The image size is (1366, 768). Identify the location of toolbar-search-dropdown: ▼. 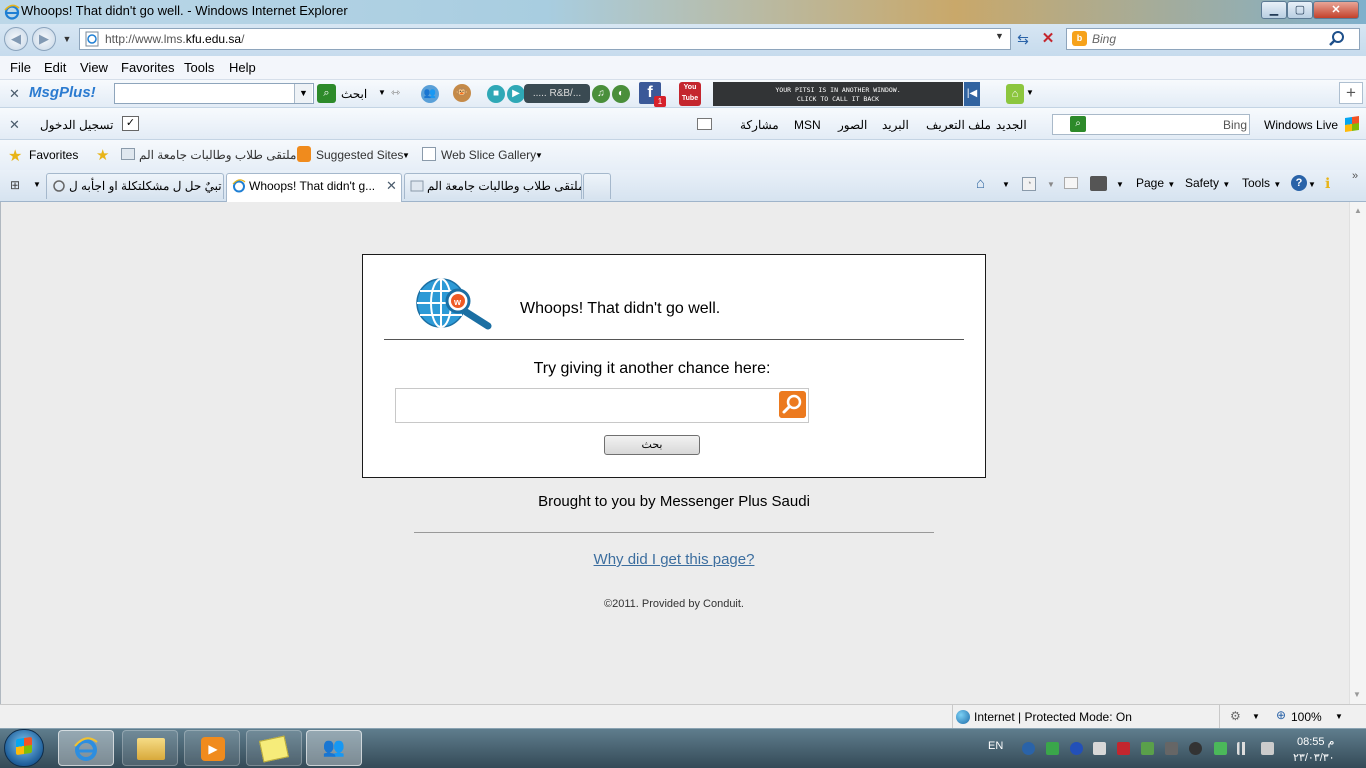
(303, 93).